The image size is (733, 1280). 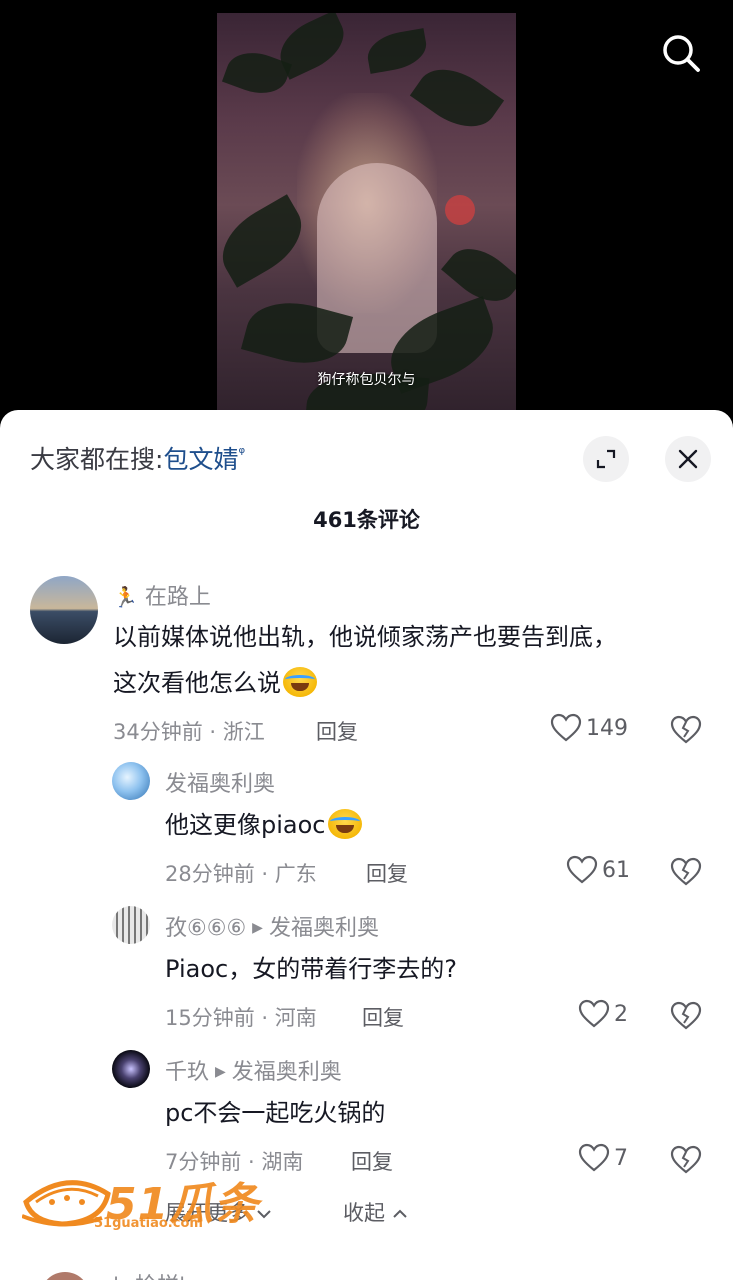 What do you see at coordinates (366, 520) in the screenshot?
I see `comment-count: 461条评论` at bounding box center [366, 520].